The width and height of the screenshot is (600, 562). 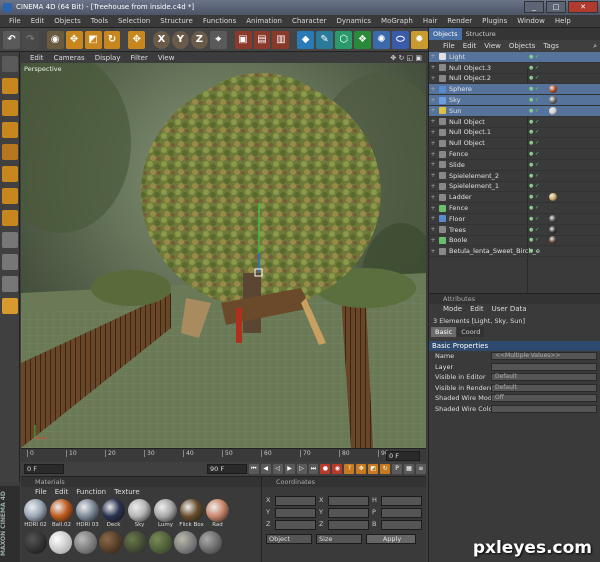 What do you see at coordinates (264, 21) in the screenshot?
I see `menu-animation: Animation` at bounding box center [264, 21].